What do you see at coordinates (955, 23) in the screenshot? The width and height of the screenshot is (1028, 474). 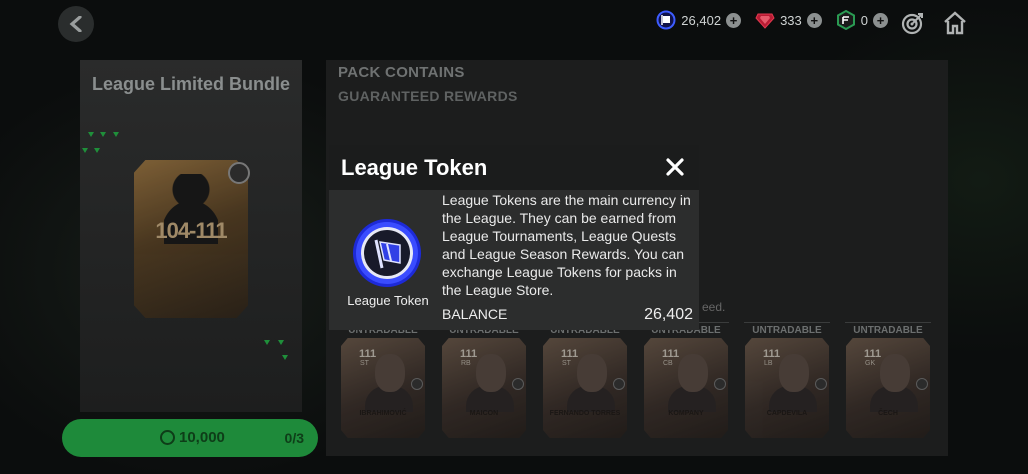 I see `home-icon` at bounding box center [955, 23].